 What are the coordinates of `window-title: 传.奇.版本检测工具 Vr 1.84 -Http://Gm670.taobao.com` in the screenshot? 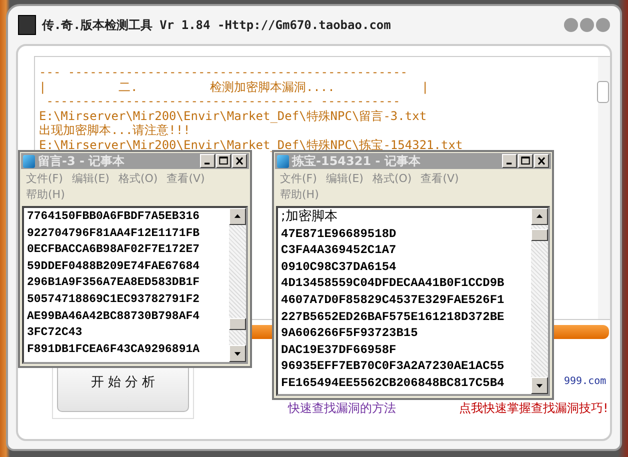 It's located at (216, 25).